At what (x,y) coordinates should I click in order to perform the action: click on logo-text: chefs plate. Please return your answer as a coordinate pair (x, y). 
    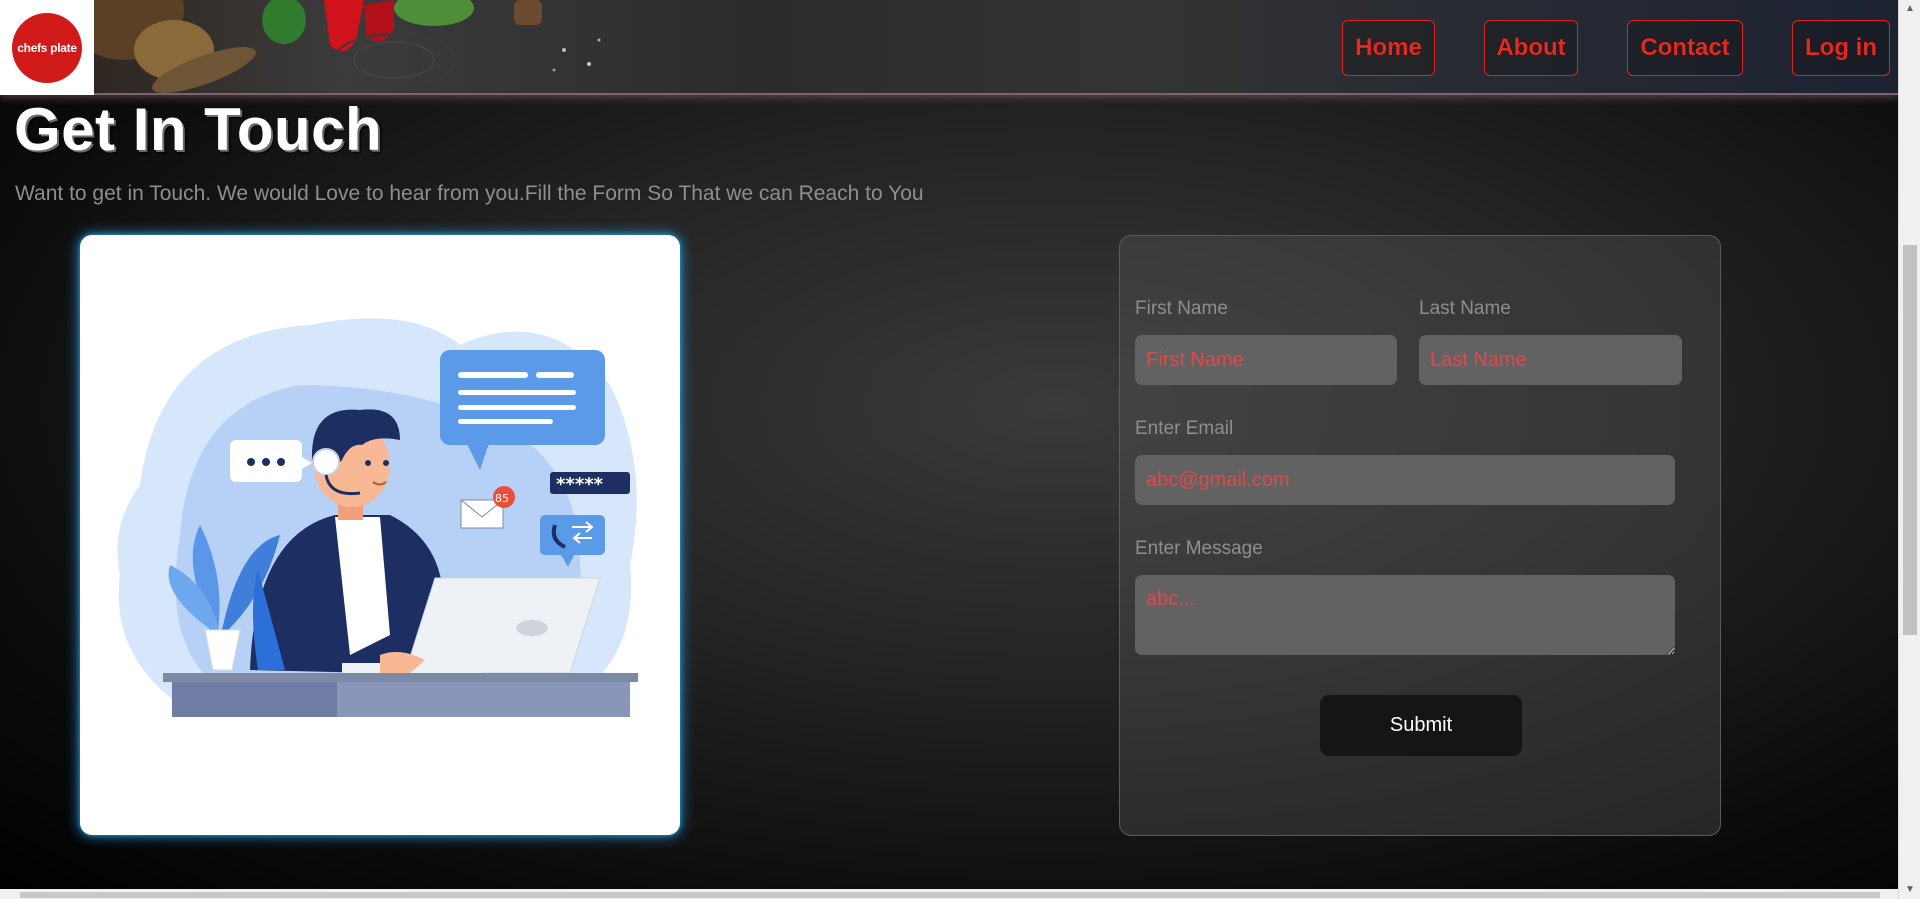
    Looking at the image, I should click on (47, 47).